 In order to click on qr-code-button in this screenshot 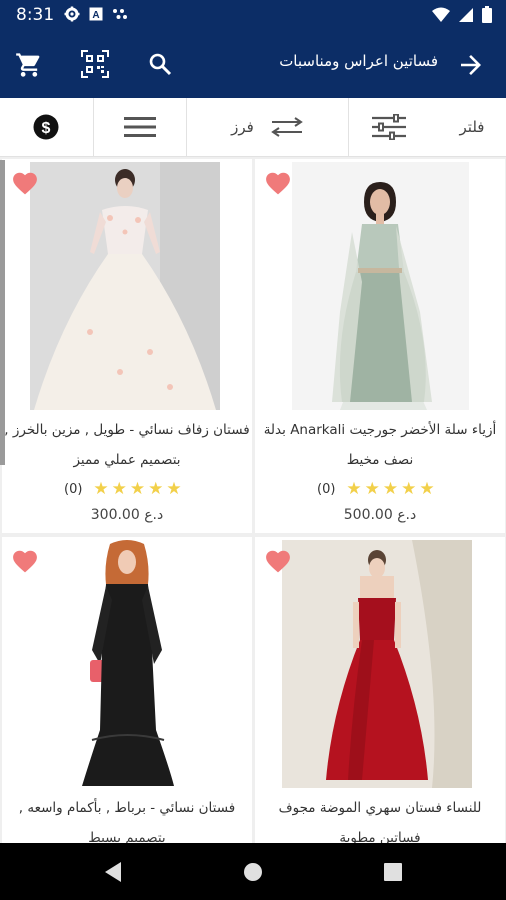, I will do `click(95, 64)`.